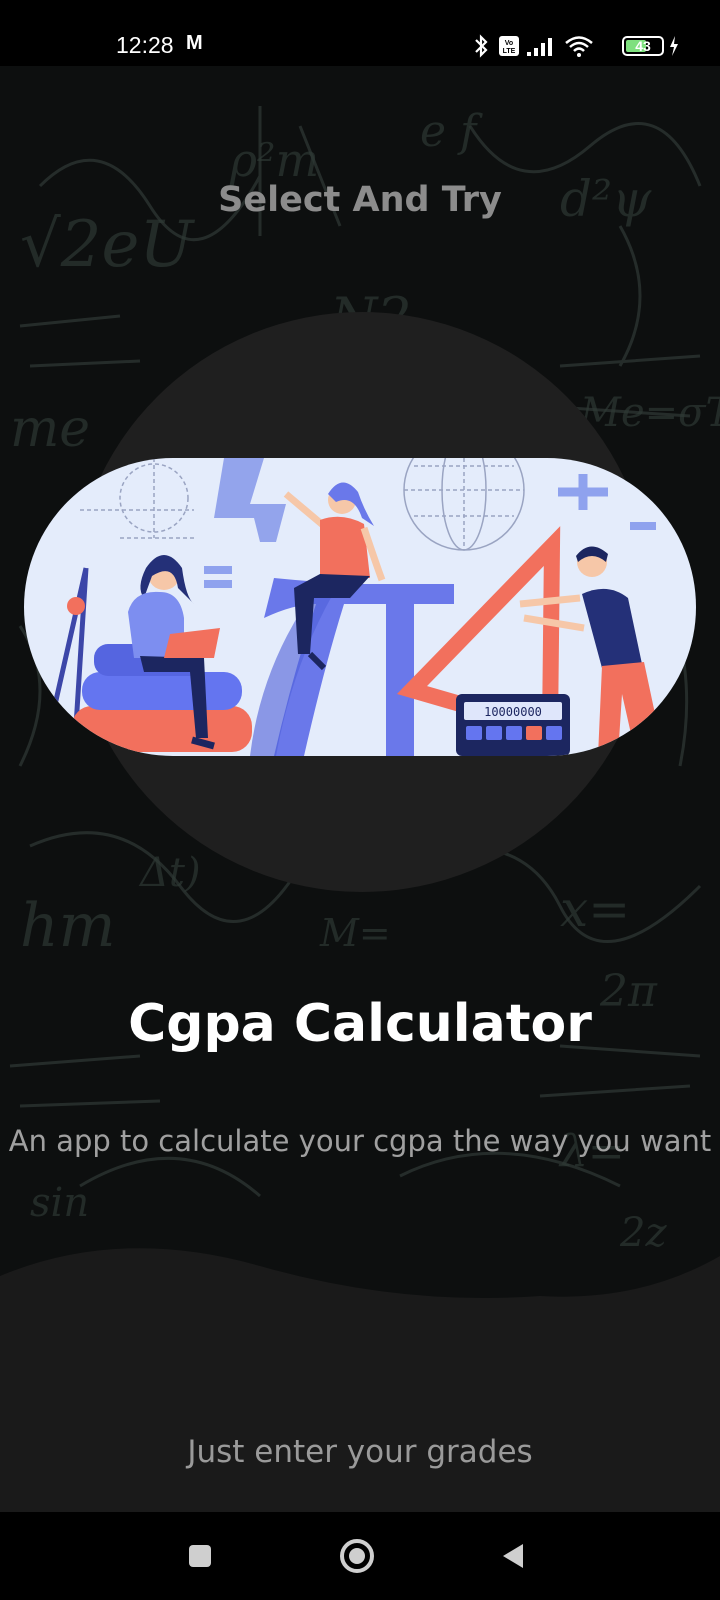 The width and height of the screenshot is (720, 1600). Describe the element at coordinates (355, 933) in the screenshot. I see `svg-text: M=` at that location.